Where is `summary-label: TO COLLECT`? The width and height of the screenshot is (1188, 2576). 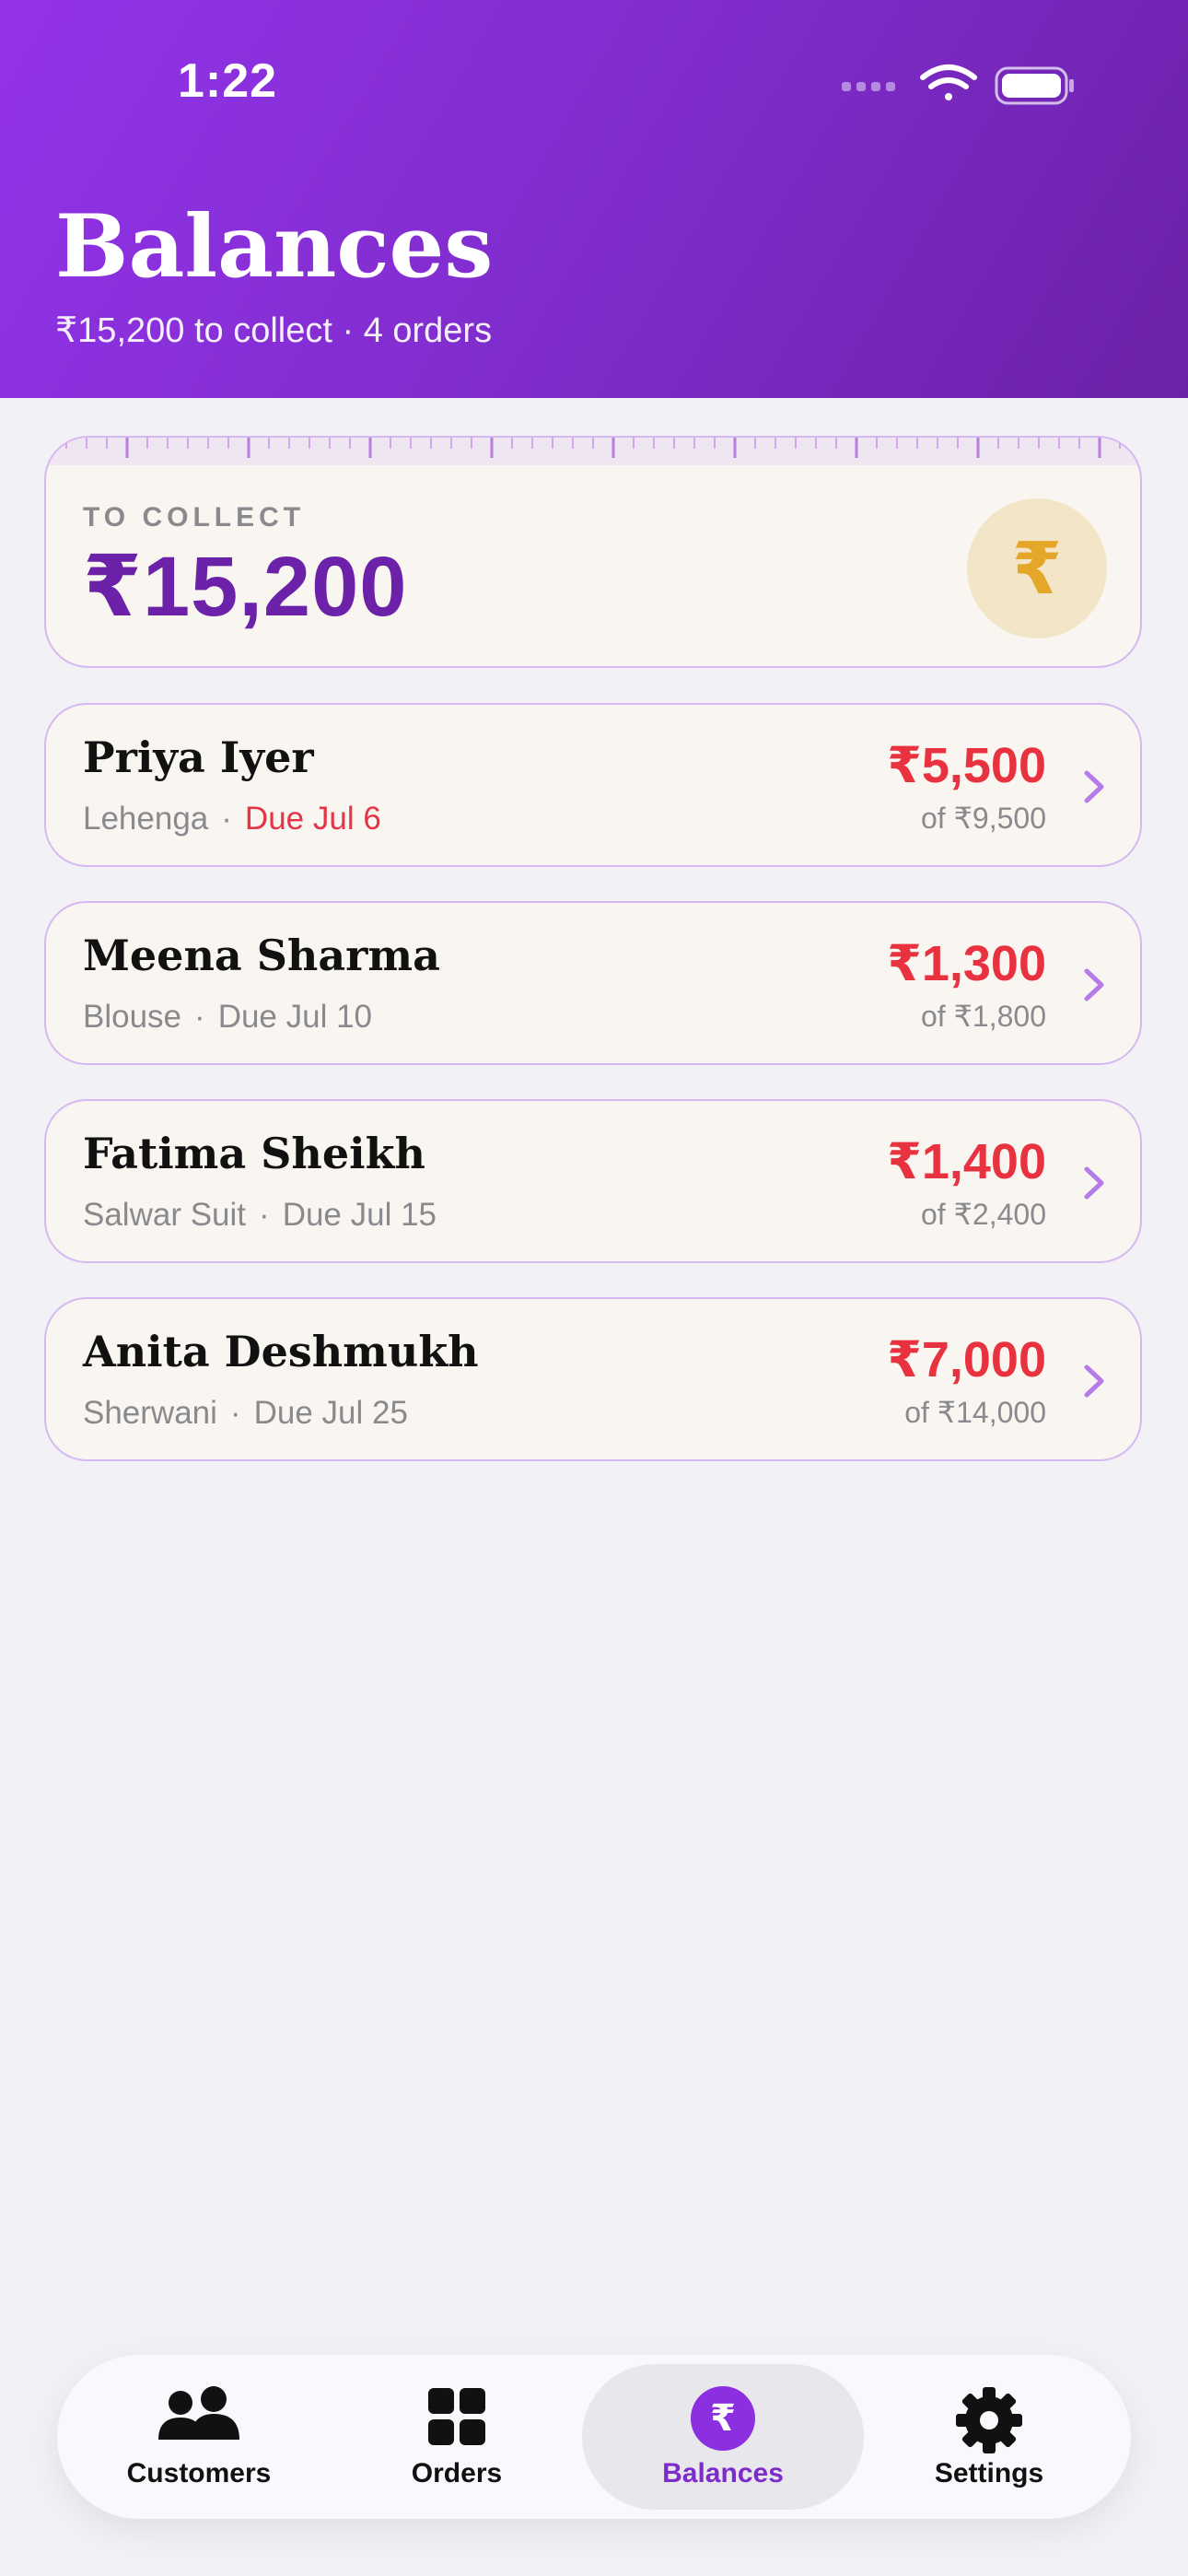 summary-label: TO COLLECT is located at coordinates (194, 517).